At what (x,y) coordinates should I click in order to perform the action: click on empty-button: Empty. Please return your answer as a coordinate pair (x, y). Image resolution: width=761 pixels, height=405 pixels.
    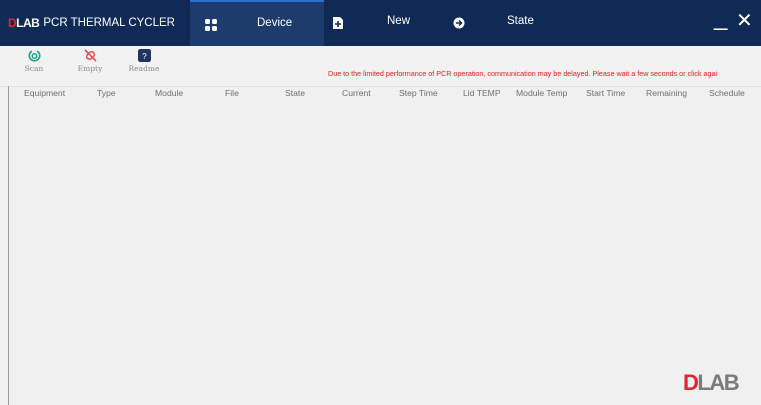
    Looking at the image, I should click on (90, 61).